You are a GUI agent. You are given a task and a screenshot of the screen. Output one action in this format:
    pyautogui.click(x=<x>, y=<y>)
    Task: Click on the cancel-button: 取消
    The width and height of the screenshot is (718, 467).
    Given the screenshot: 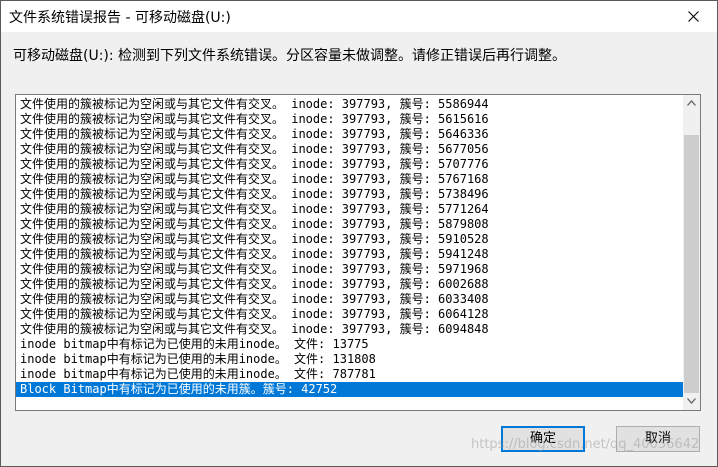 What is the action you would take?
    pyautogui.click(x=658, y=439)
    